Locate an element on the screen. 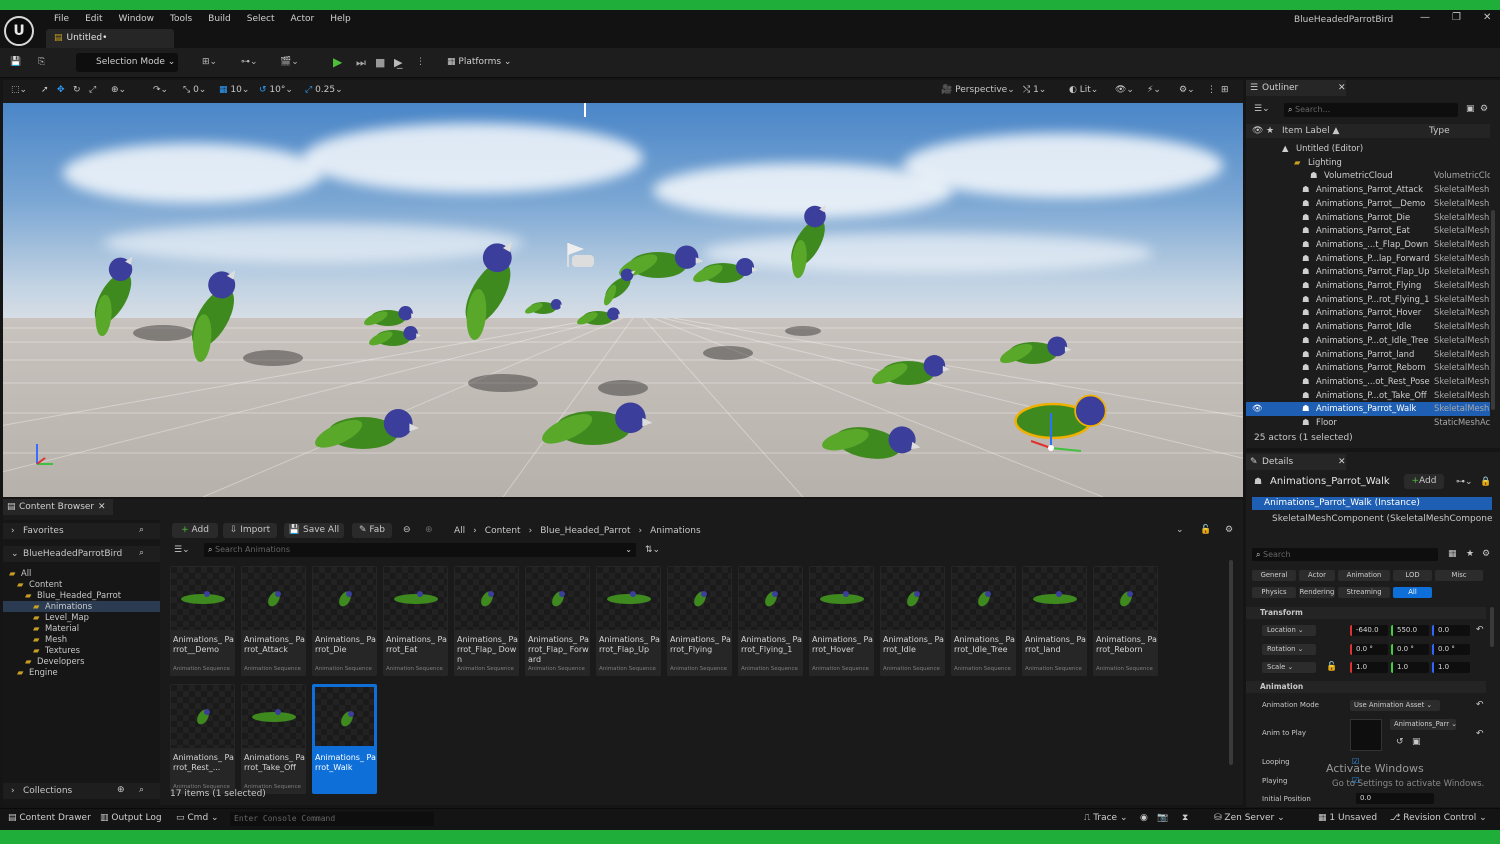 This screenshot has height=844, width=1500. outliner-row: ☗ Animations_Parrot_Idle SkeletalMesh is located at coordinates (1368, 327).